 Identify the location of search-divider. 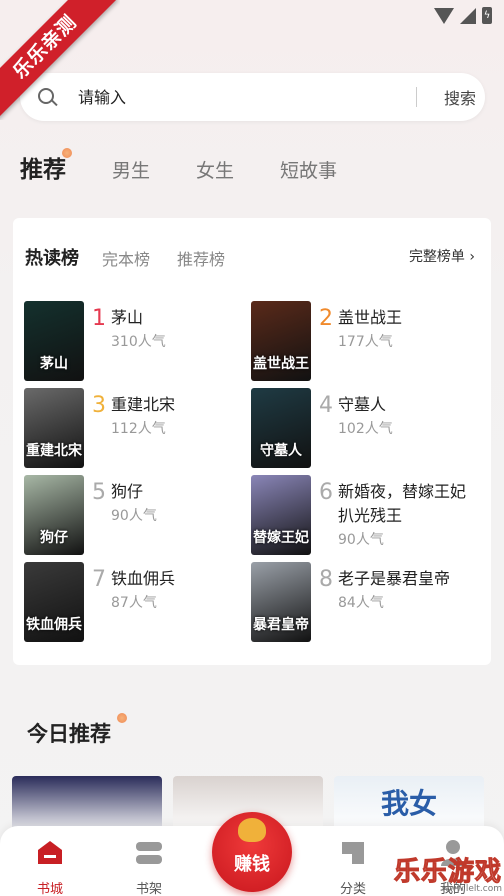
(416, 97).